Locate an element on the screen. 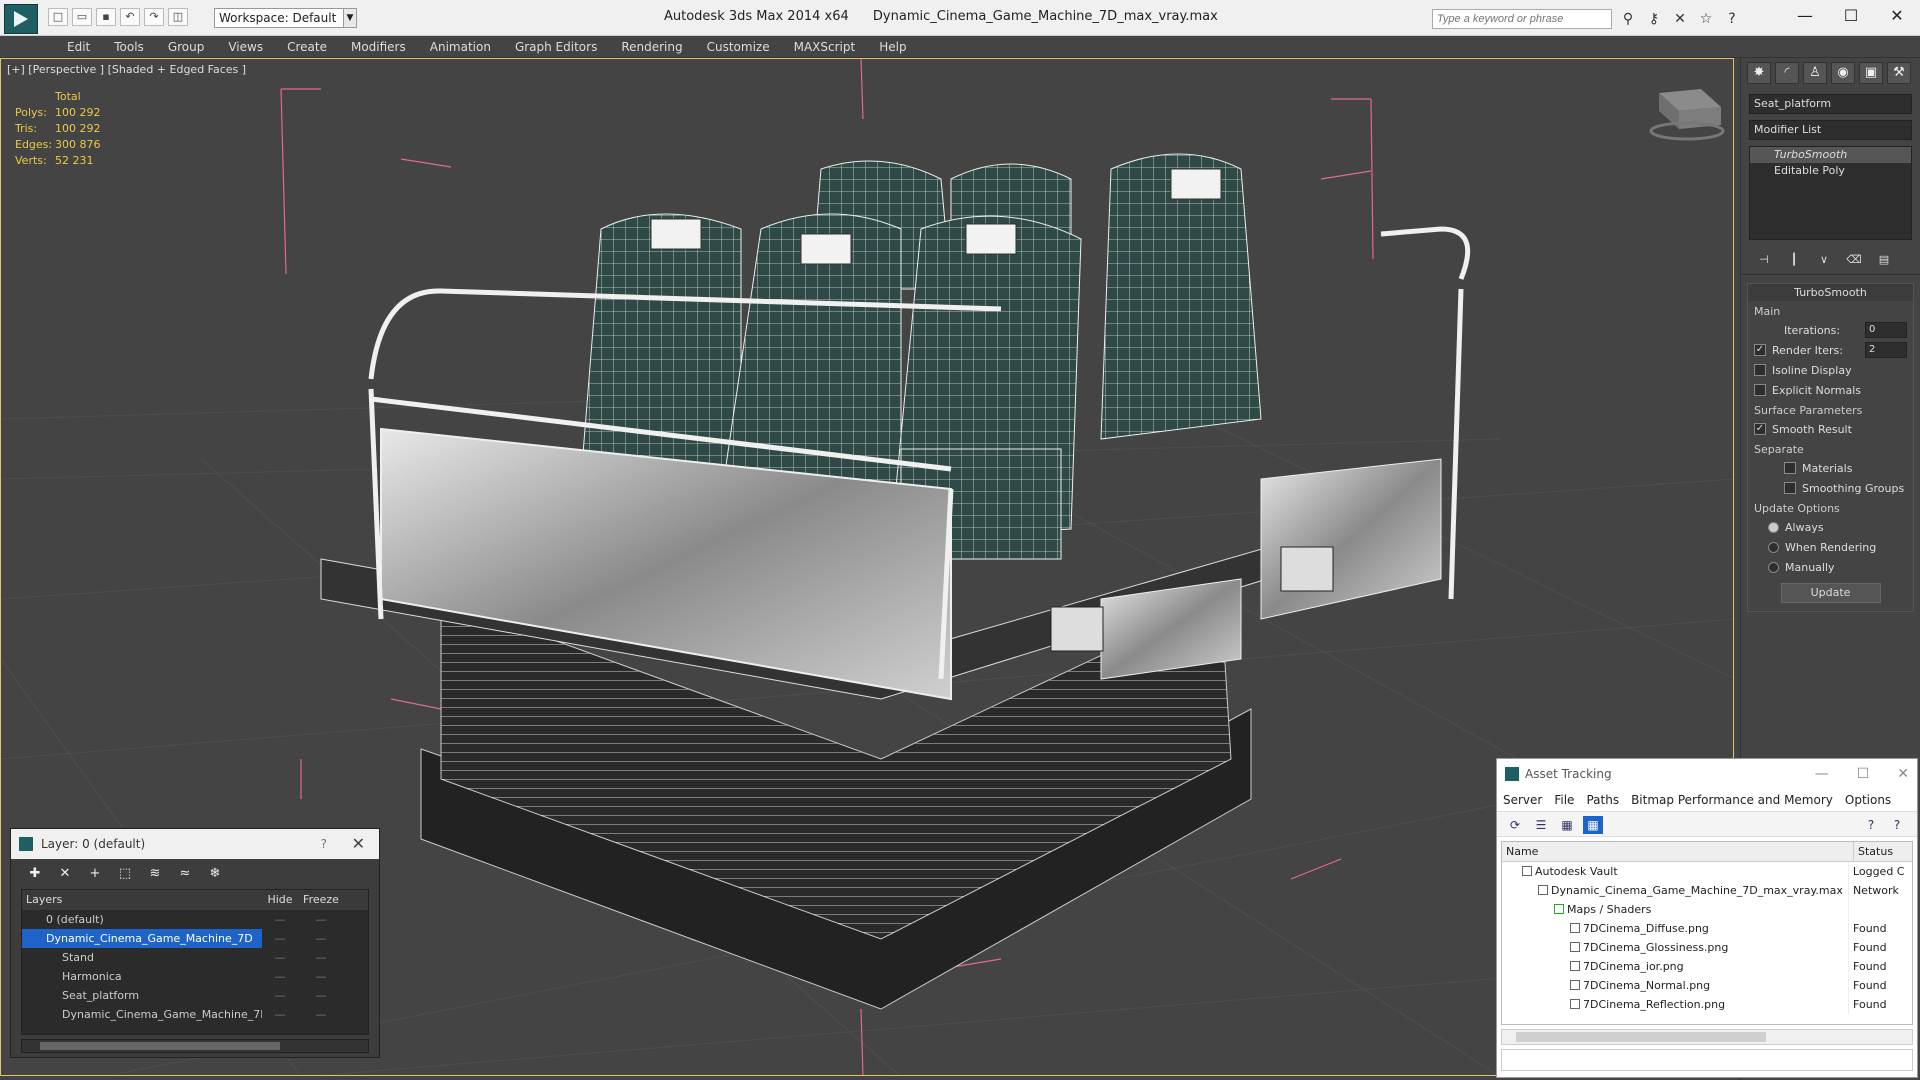 The image size is (1920, 1080). list-view-icon: ☰ is located at coordinates (1541, 825).